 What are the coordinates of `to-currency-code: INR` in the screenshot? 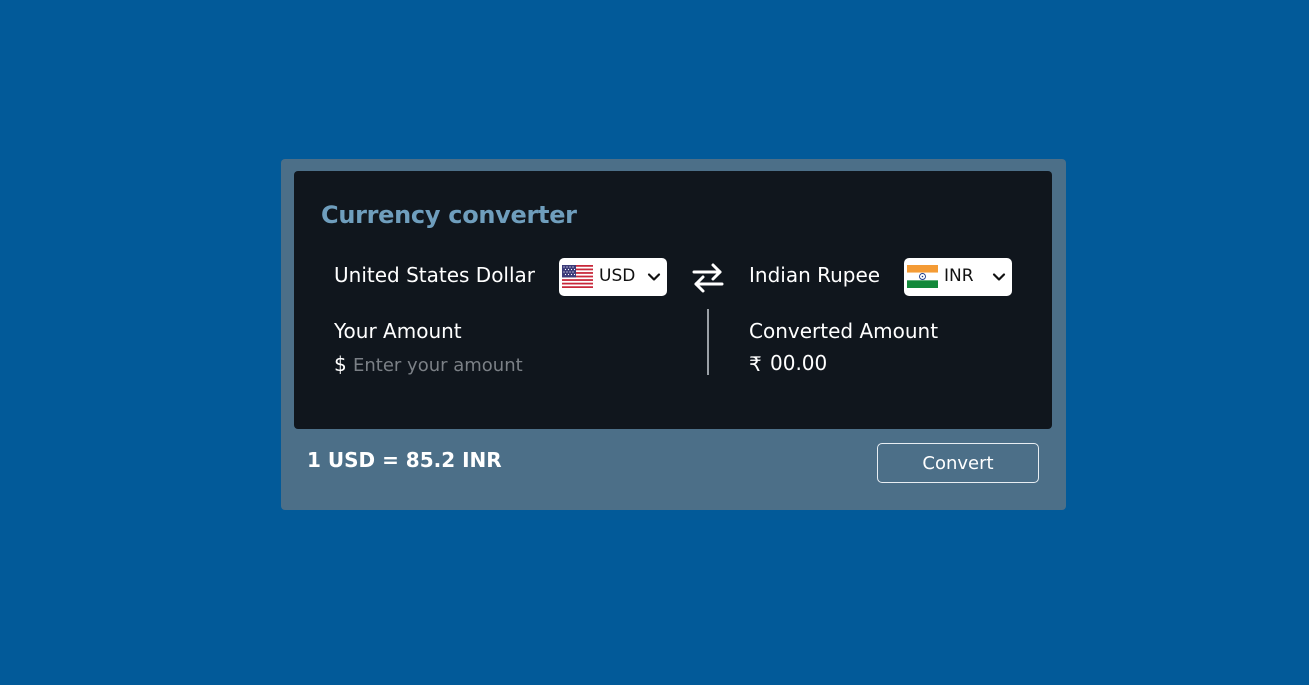 It's located at (959, 276).